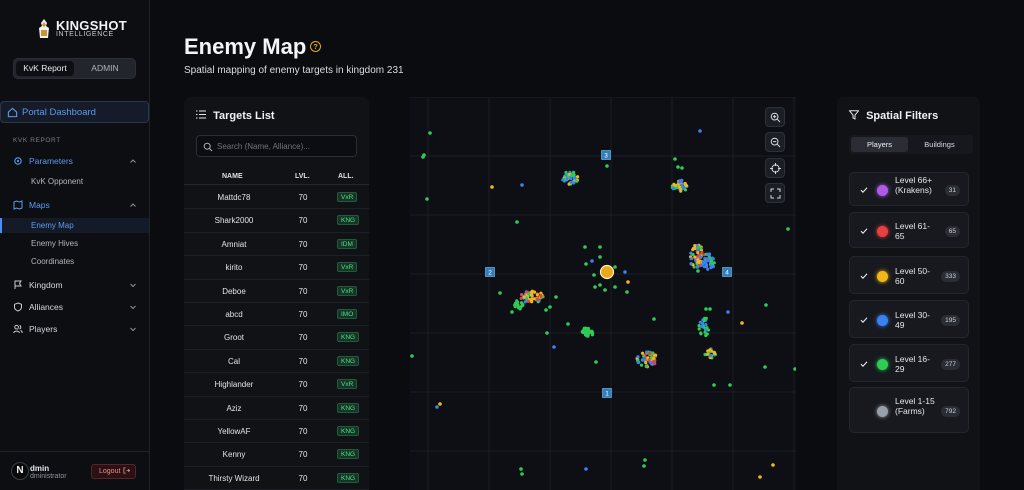 This screenshot has height=490, width=1024. I want to click on sidebar-subitem-enemy-hives: Enemy Hives, so click(54, 243).